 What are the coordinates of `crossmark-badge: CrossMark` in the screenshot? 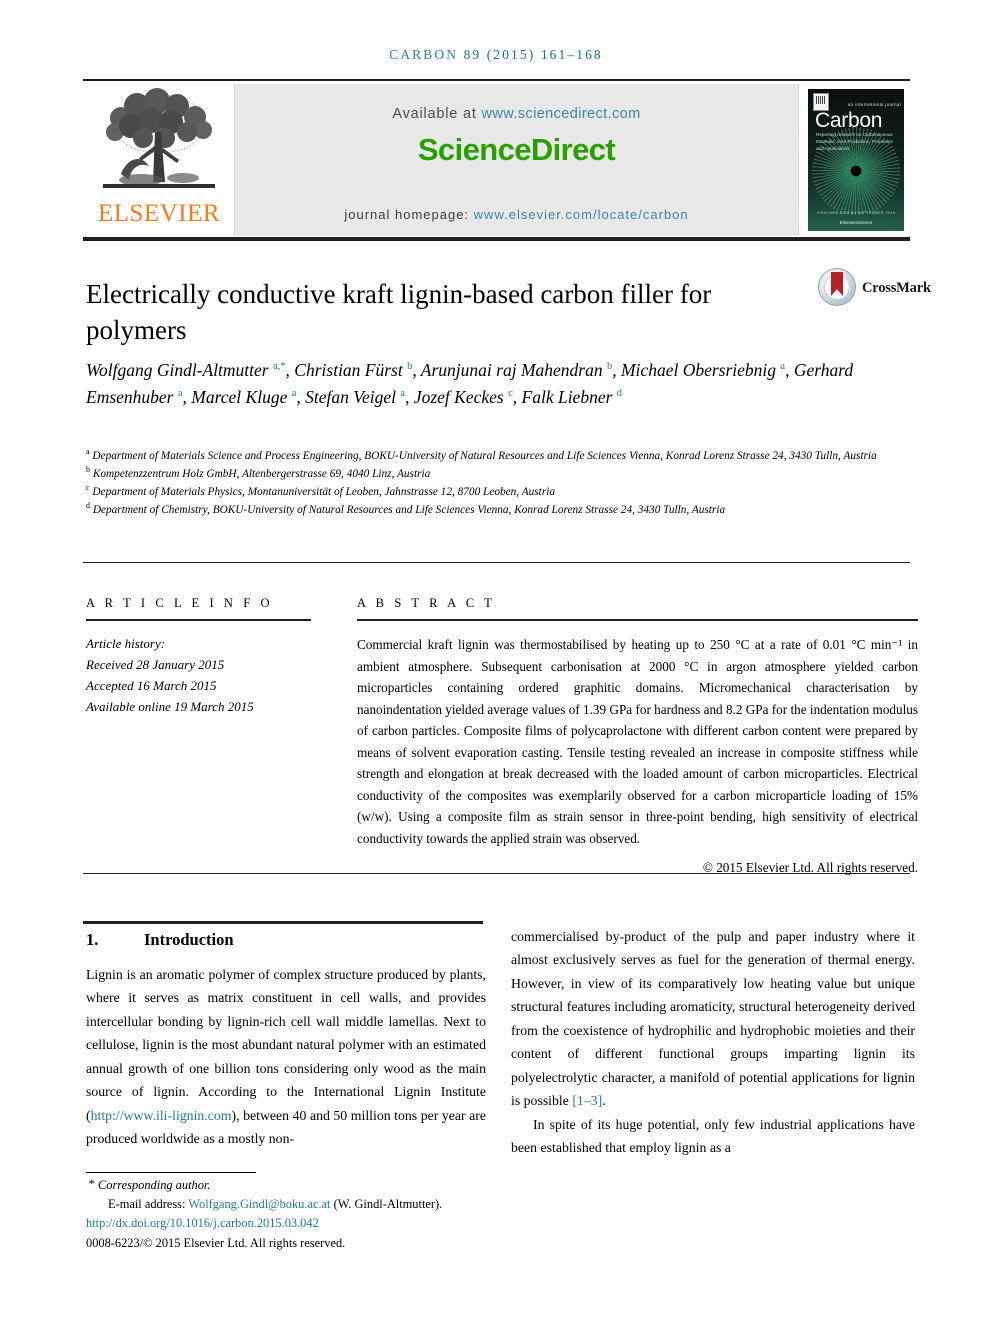 It's located at (874, 288).